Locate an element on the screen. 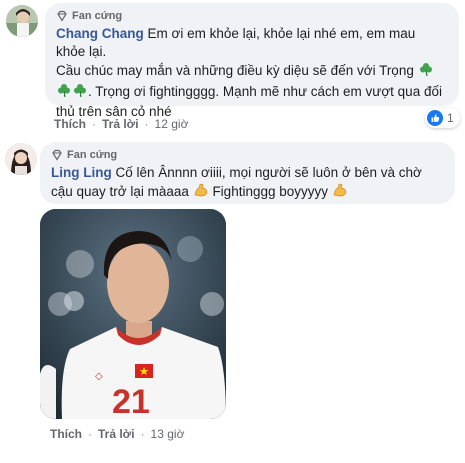 The image size is (465, 463). reaction-count: 1 is located at coordinates (442, 118).